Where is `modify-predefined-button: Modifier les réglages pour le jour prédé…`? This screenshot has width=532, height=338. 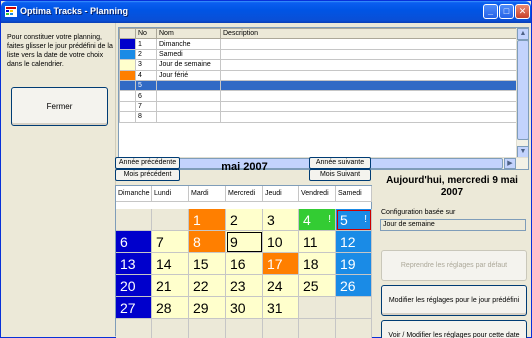
modify-predefined-button: Modifier les réglages pour le jour prédé… is located at coordinates (454, 300).